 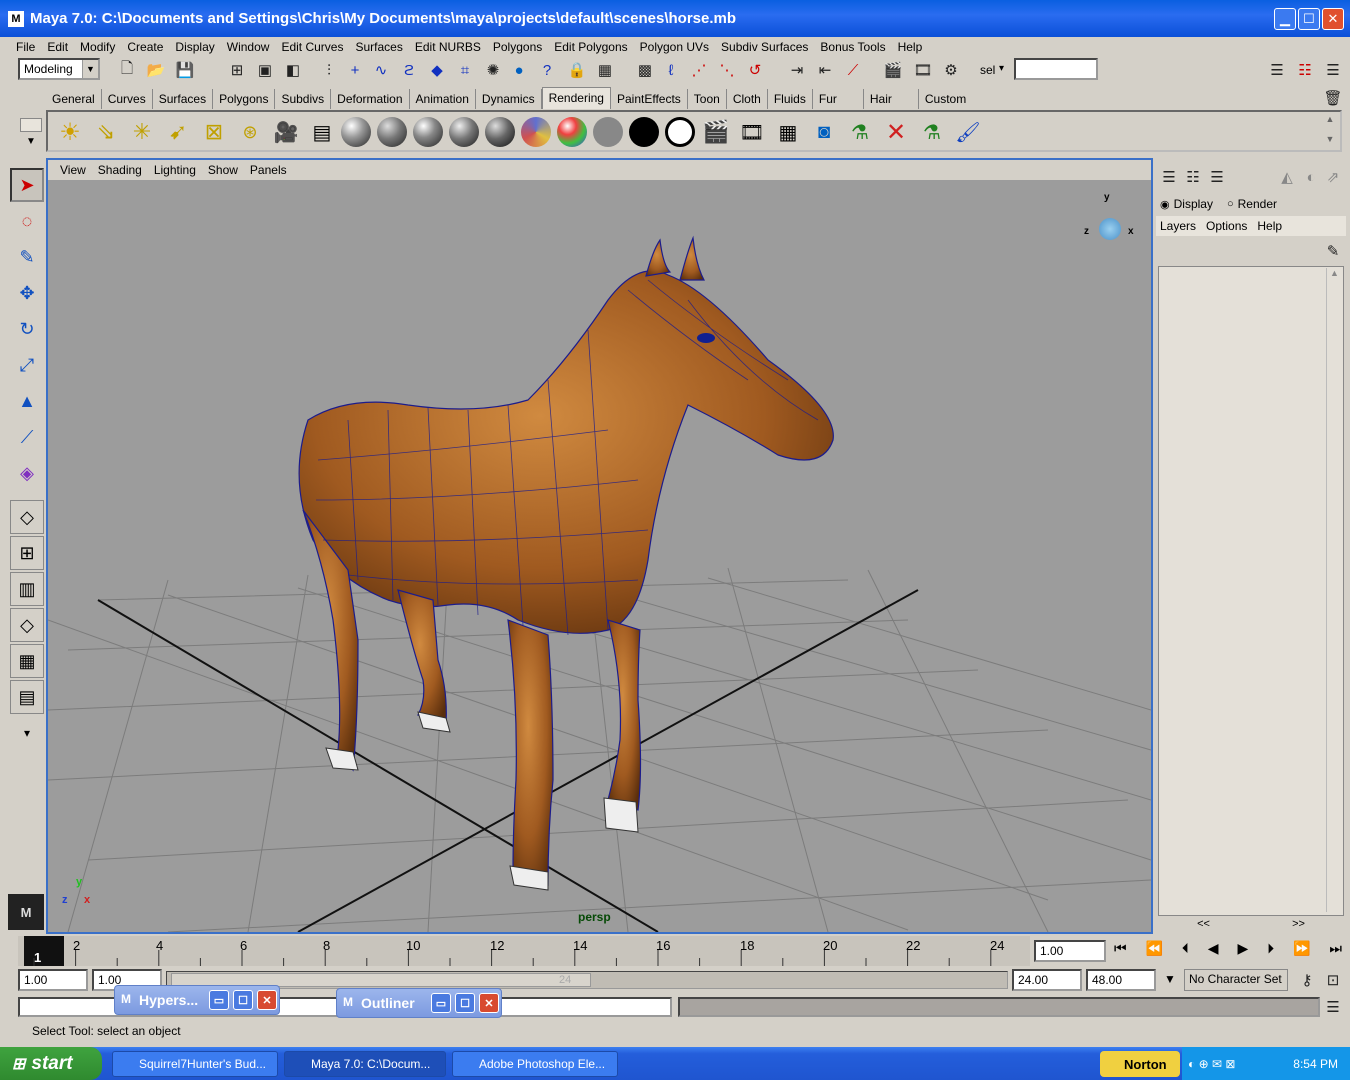 I want to click on anisotropic-shader-icon, so click(x=500, y=132).